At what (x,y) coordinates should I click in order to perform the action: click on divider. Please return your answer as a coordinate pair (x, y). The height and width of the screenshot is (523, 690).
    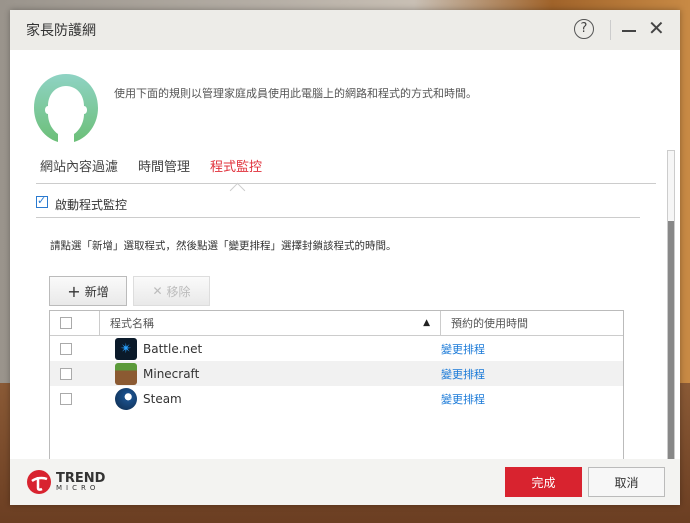
    Looking at the image, I should click on (610, 30).